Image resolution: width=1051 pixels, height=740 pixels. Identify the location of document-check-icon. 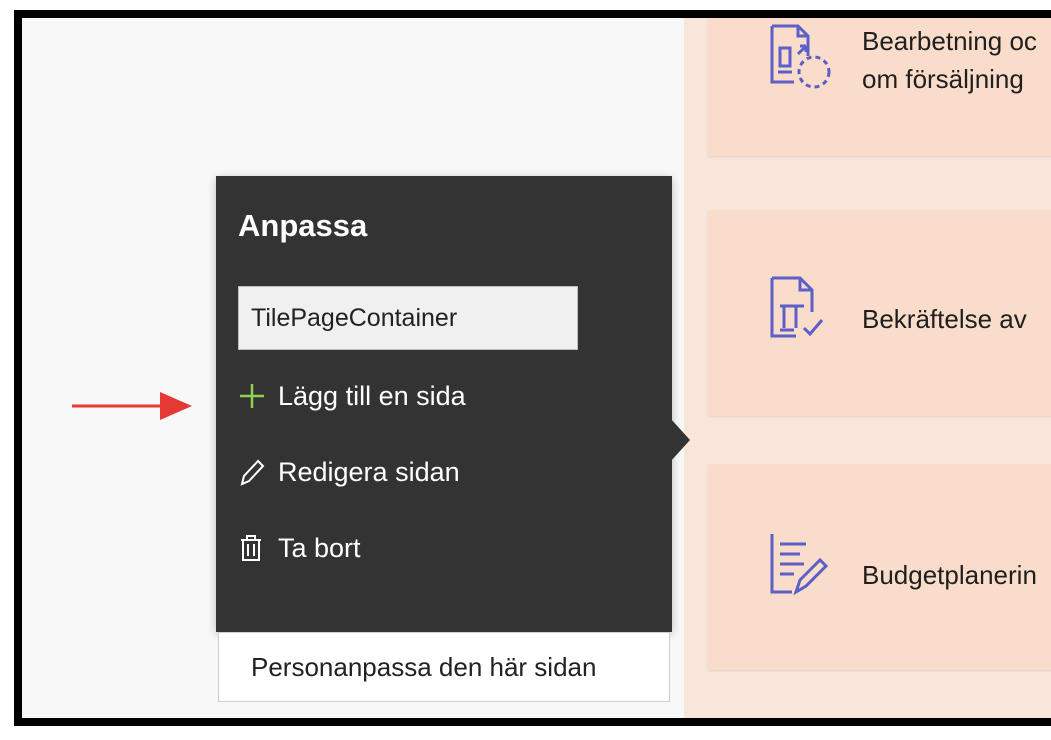
(797, 307).